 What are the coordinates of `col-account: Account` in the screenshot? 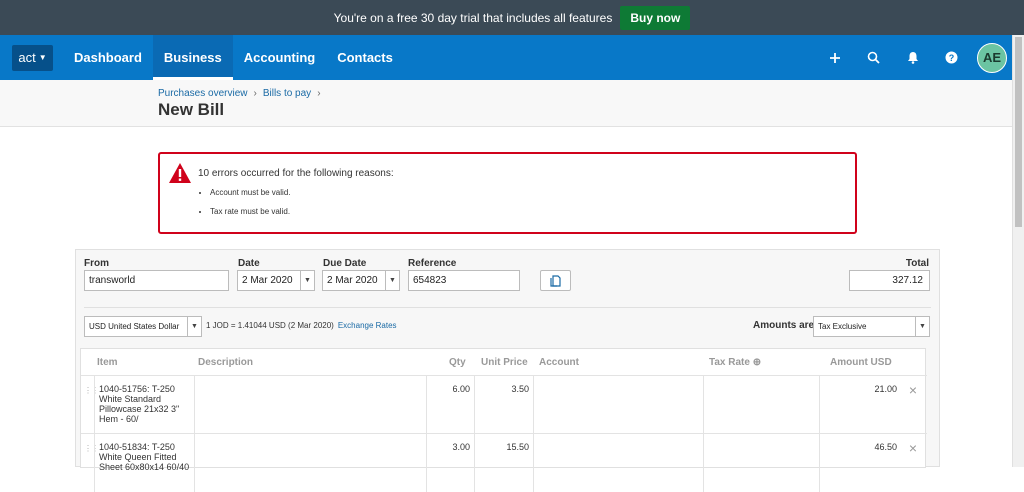 It's located at (559, 362).